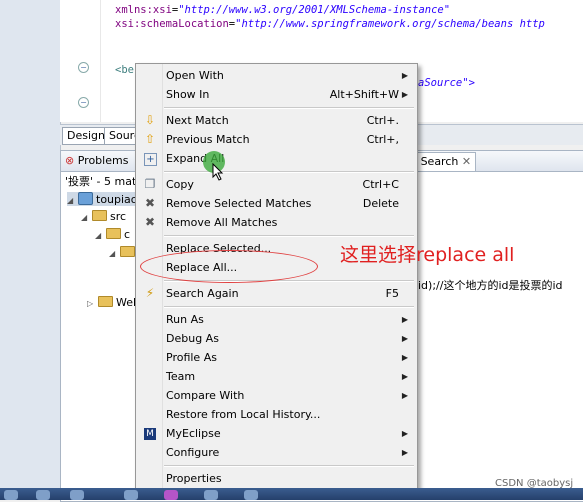  I want to click on project-icon, so click(85, 198).